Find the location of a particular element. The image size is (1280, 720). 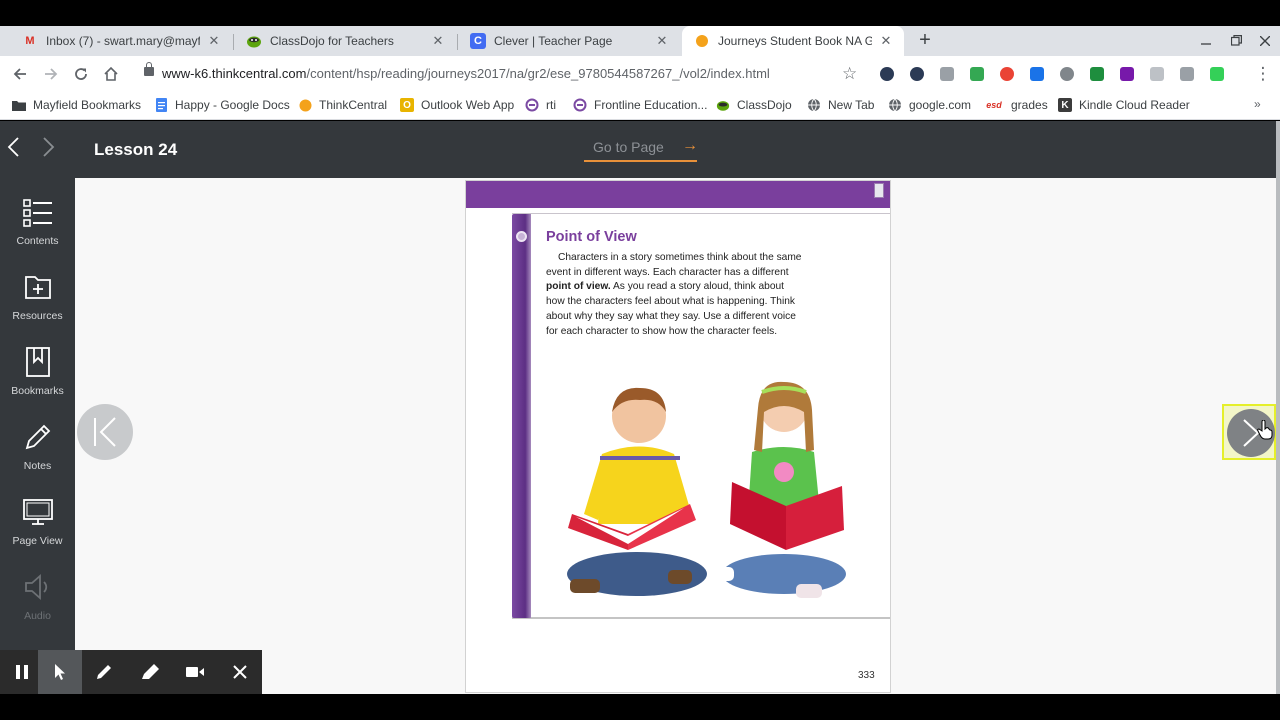

close-recorder-button is located at coordinates (240, 672).